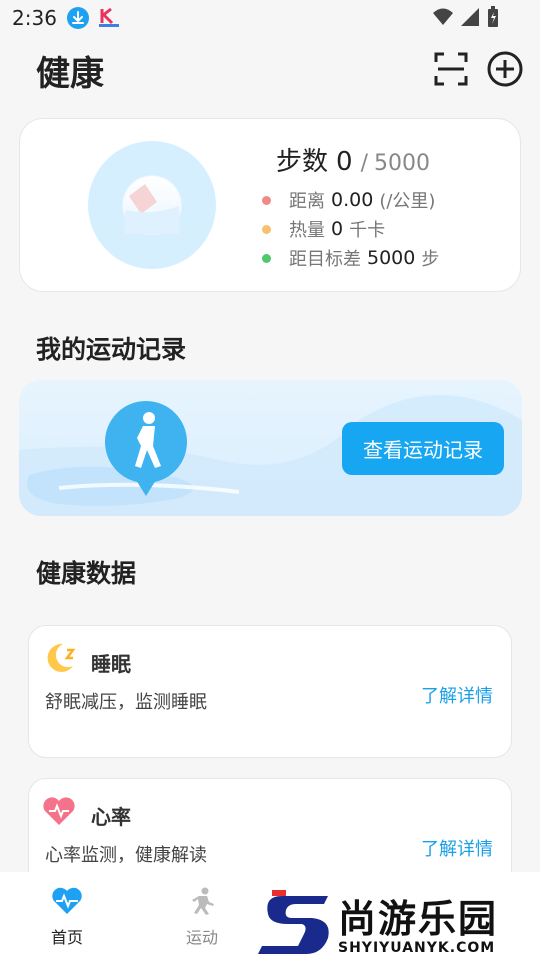  I want to click on metric-value: 0.00, so click(352, 200).